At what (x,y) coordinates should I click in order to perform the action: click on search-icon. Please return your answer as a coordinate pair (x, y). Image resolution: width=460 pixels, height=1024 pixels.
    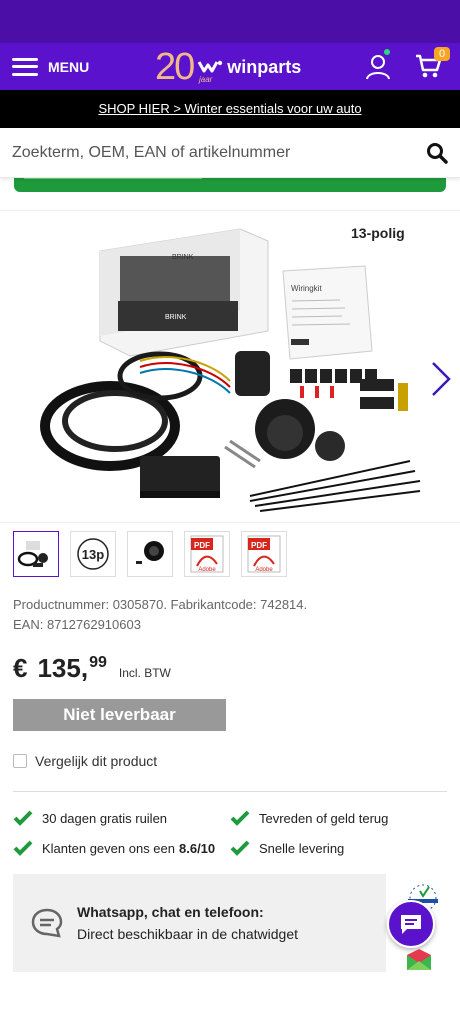
    Looking at the image, I should click on (437, 153).